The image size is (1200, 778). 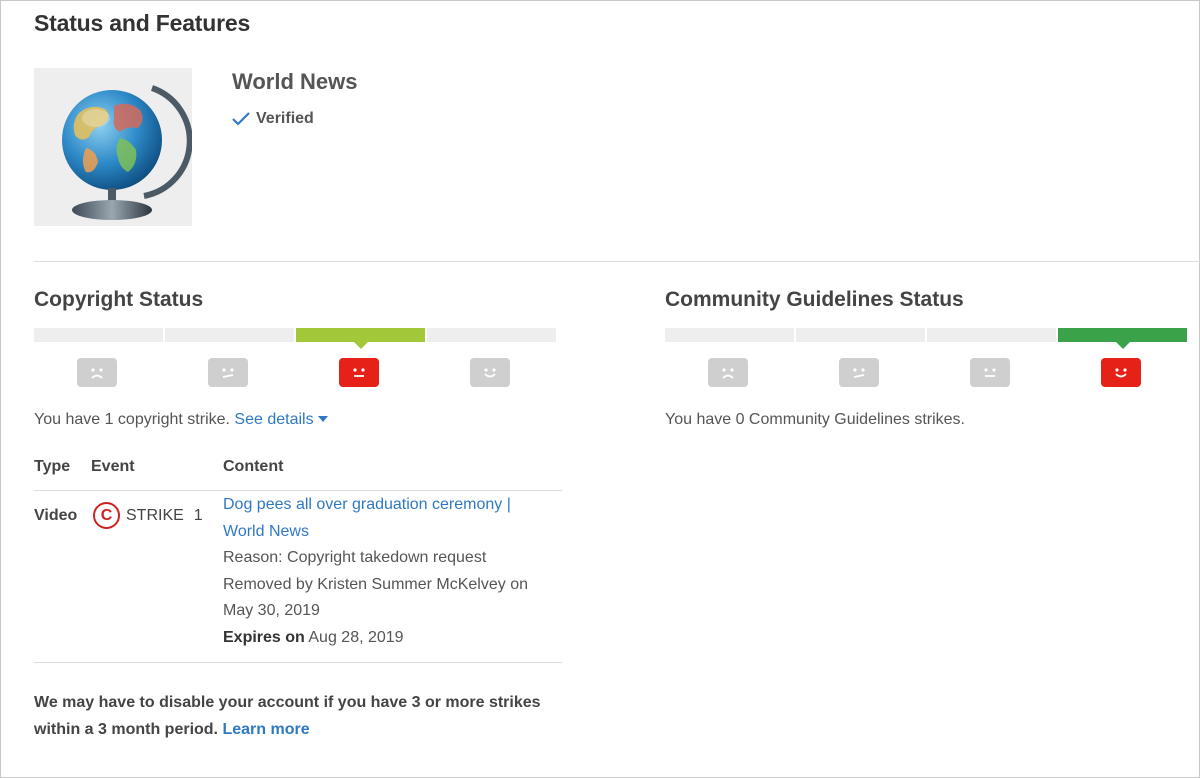 I want to click on see-details-label: See details, so click(x=274, y=419).